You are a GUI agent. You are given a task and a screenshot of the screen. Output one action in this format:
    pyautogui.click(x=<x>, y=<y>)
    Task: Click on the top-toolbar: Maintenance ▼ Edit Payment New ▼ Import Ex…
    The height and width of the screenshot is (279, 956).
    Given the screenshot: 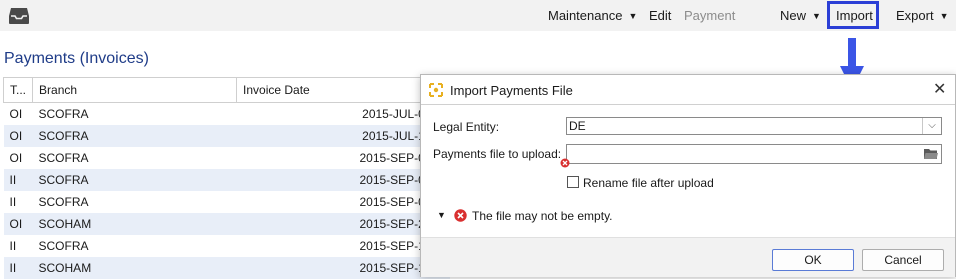 What is the action you would take?
    pyautogui.click(x=478, y=15)
    